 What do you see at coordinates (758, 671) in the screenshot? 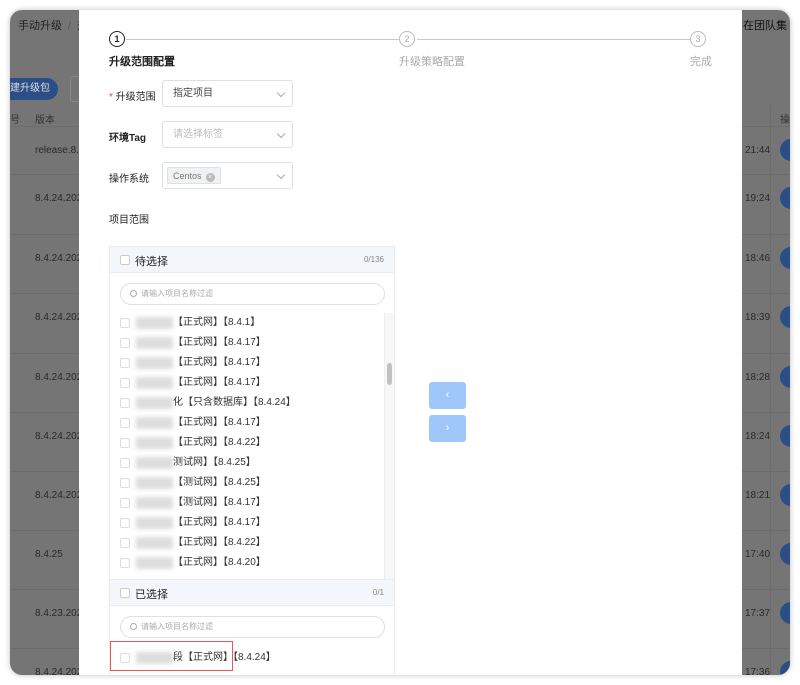
I see `row-time: 17:36` at bounding box center [758, 671].